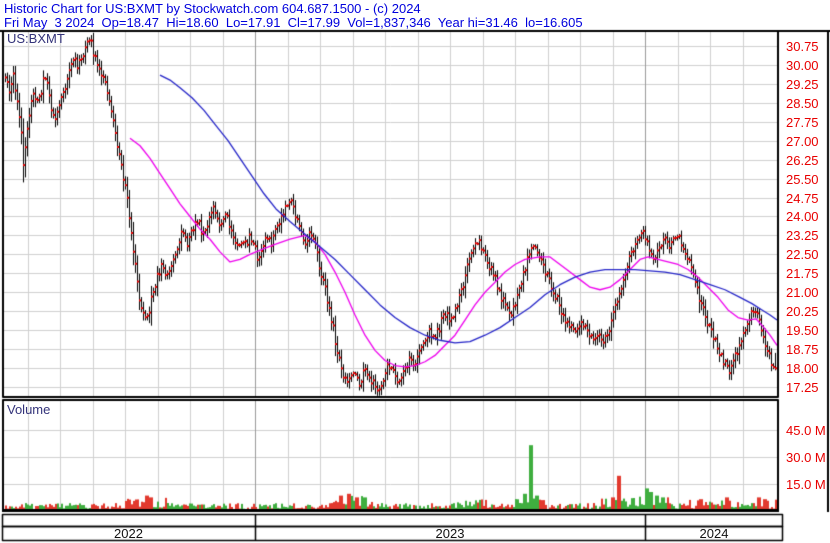 The height and width of the screenshot is (543, 830). Describe the element at coordinates (29, 409) in the screenshot. I see `volume-pane-label: Volume` at that location.